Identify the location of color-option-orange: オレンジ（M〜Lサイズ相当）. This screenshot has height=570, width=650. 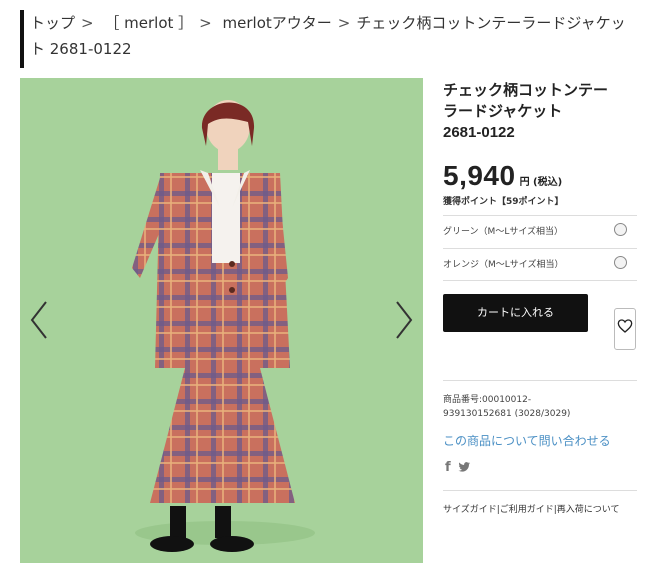
(540, 264).